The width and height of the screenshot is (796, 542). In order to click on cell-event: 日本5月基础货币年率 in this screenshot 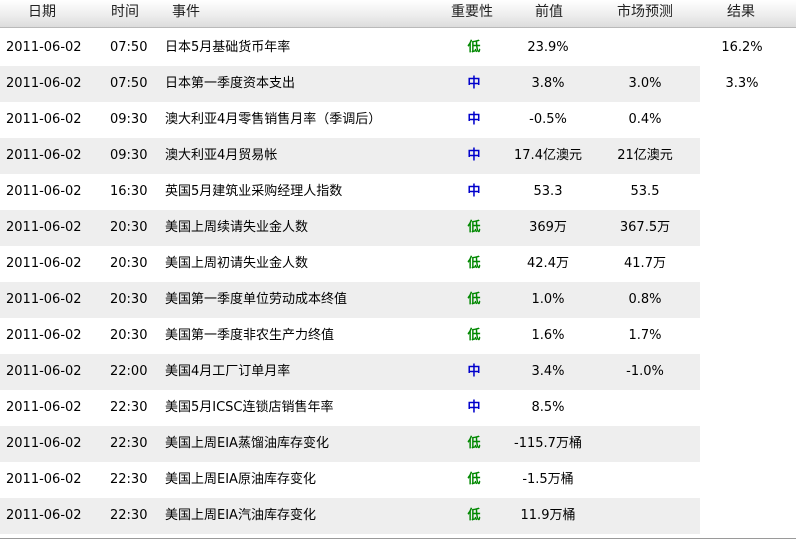, I will do `click(228, 47)`.